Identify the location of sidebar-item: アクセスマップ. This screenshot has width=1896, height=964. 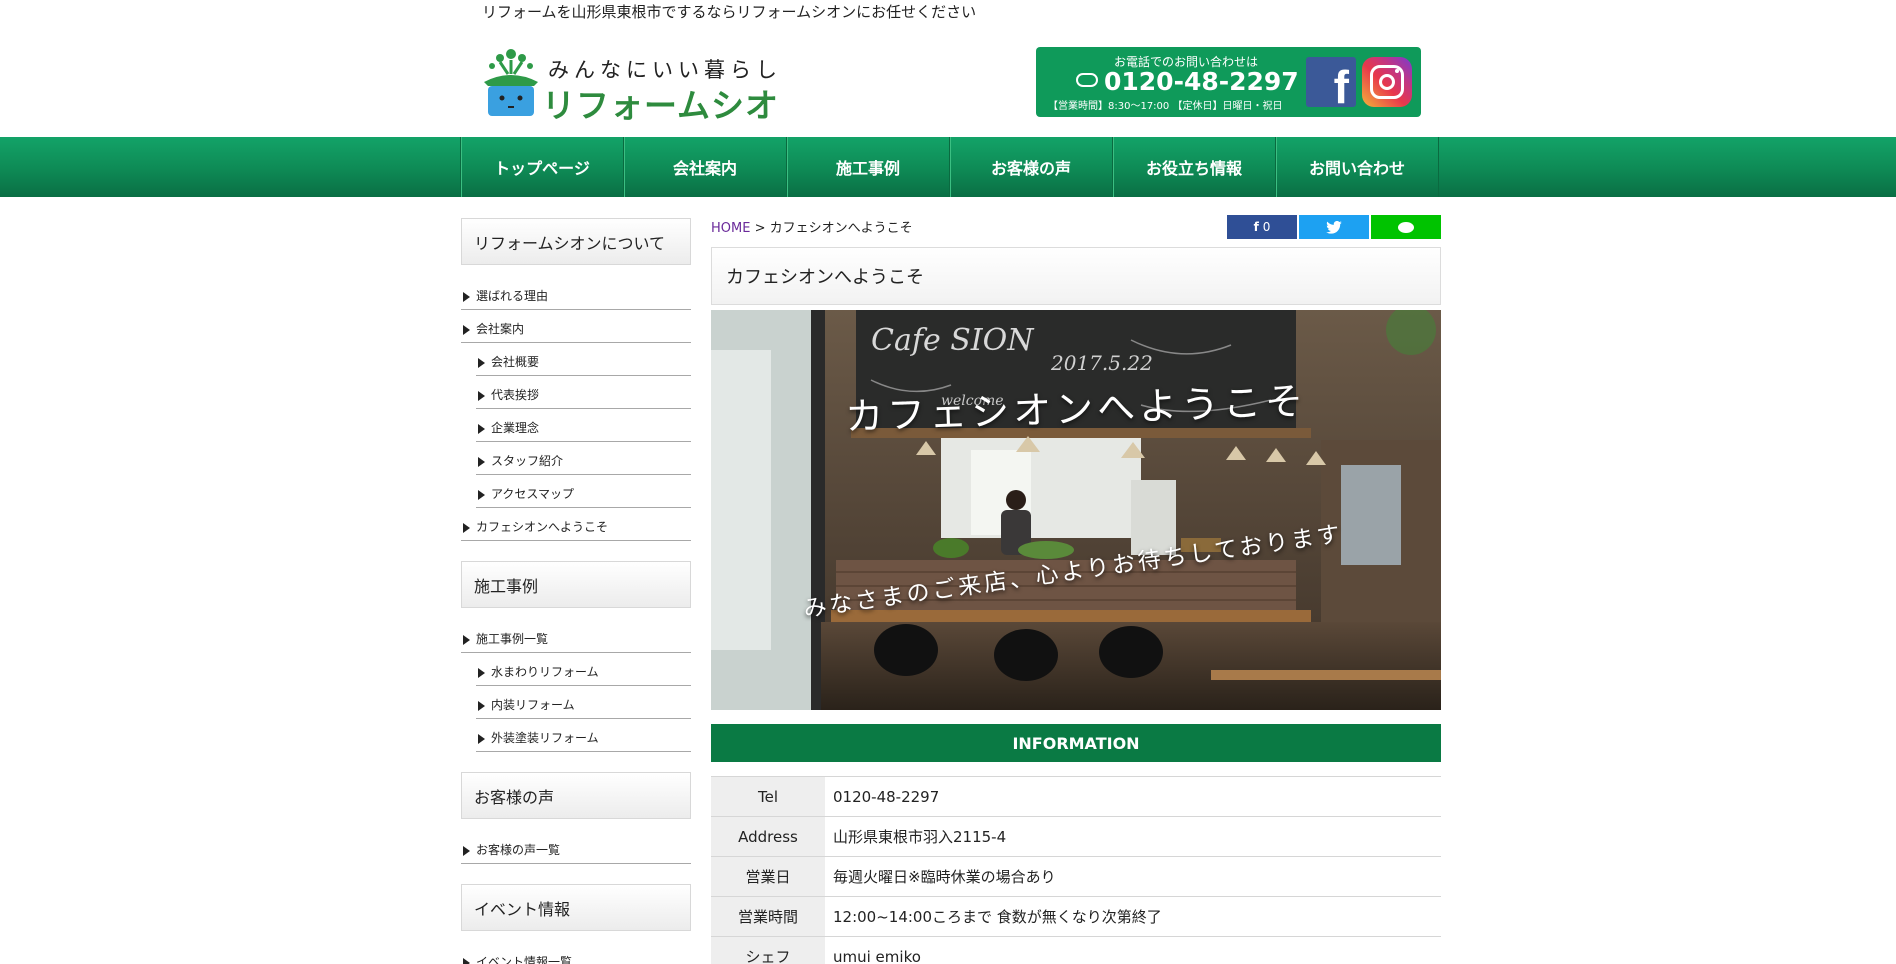
(583, 491).